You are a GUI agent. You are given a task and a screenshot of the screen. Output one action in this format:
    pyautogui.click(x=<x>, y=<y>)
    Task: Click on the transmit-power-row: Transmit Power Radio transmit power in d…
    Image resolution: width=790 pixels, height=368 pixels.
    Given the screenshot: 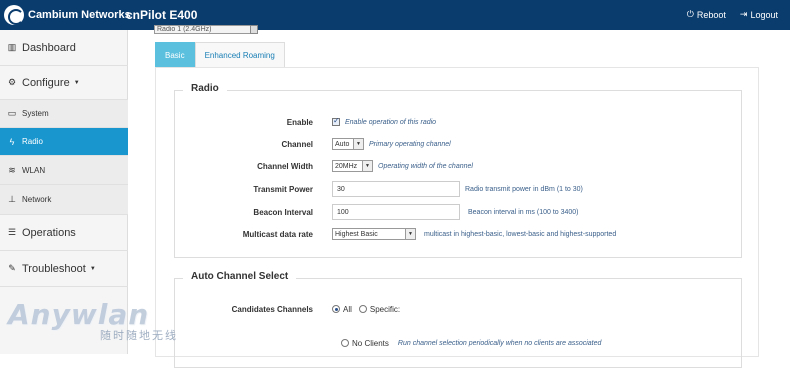 What is the action you would take?
    pyautogui.click(x=458, y=189)
    